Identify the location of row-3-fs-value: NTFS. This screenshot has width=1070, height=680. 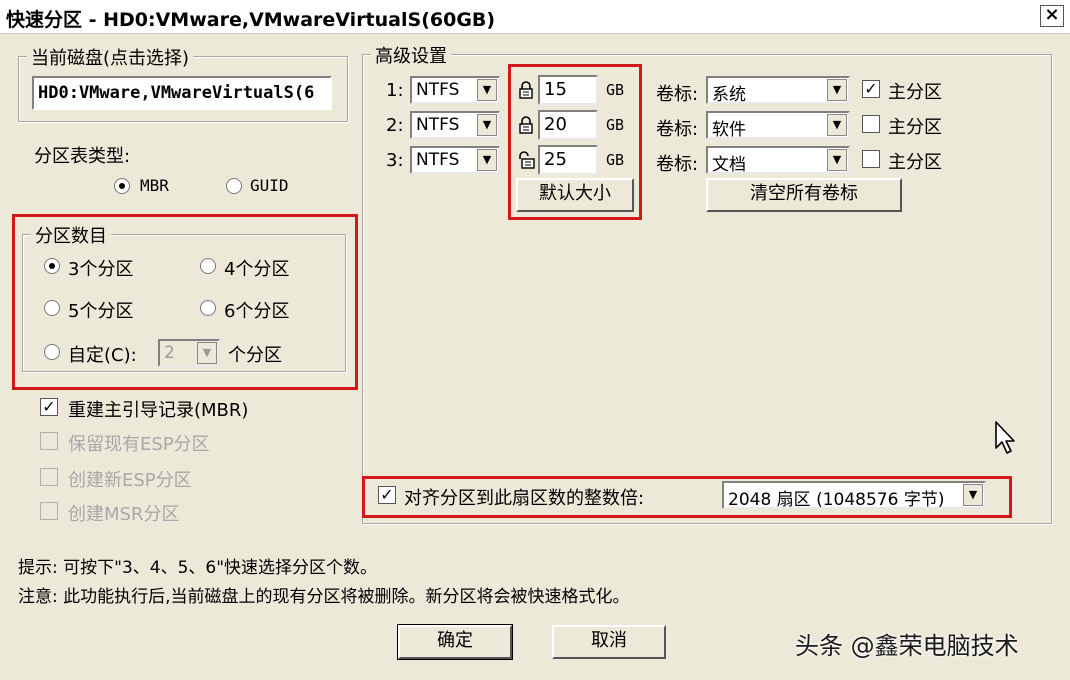
(438, 160).